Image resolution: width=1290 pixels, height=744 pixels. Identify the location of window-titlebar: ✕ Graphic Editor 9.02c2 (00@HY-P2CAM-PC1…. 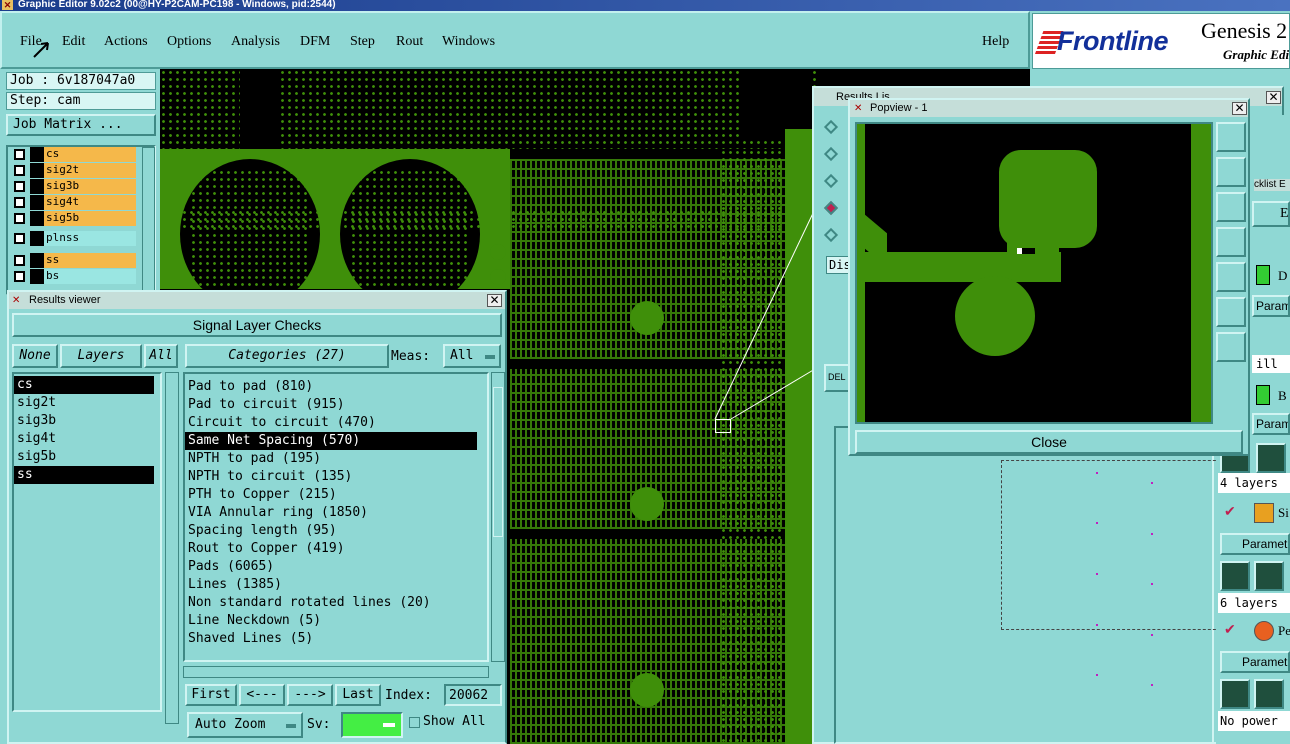
(645, 5).